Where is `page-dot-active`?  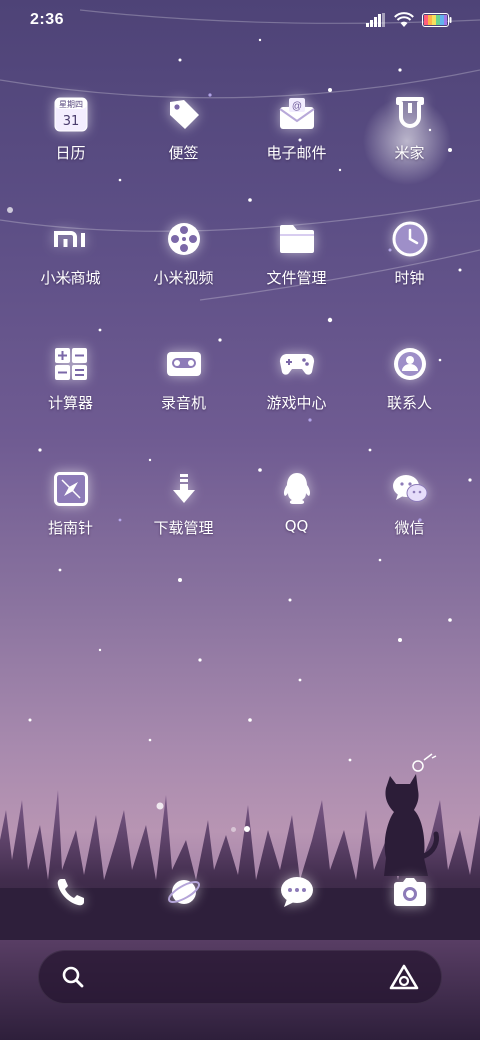 page-dot-active is located at coordinates (246, 829).